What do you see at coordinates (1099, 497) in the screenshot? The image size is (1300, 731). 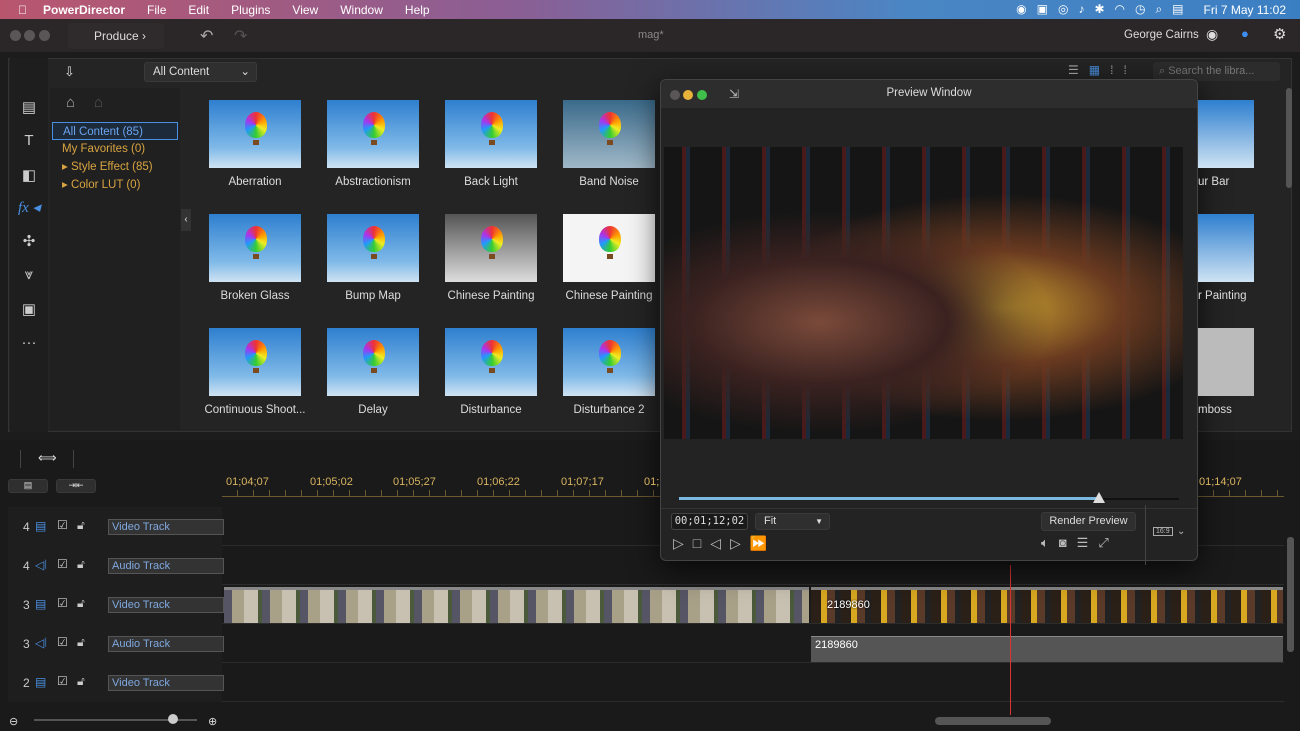 I see `preview-scrubber-knob` at bounding box center [1099, 497].